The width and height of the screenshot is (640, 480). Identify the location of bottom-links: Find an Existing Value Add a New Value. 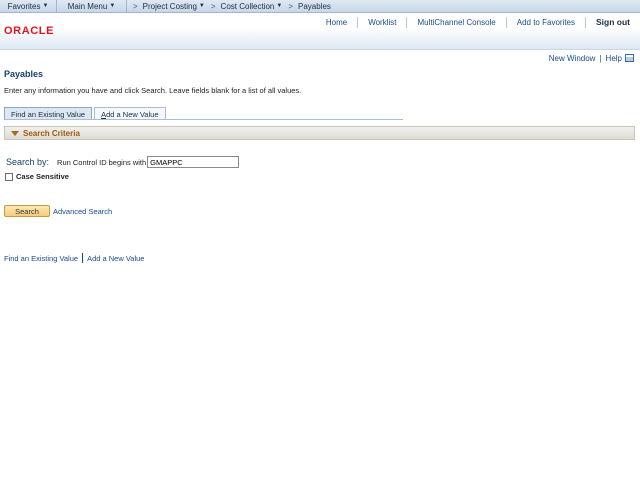
(74, 258).